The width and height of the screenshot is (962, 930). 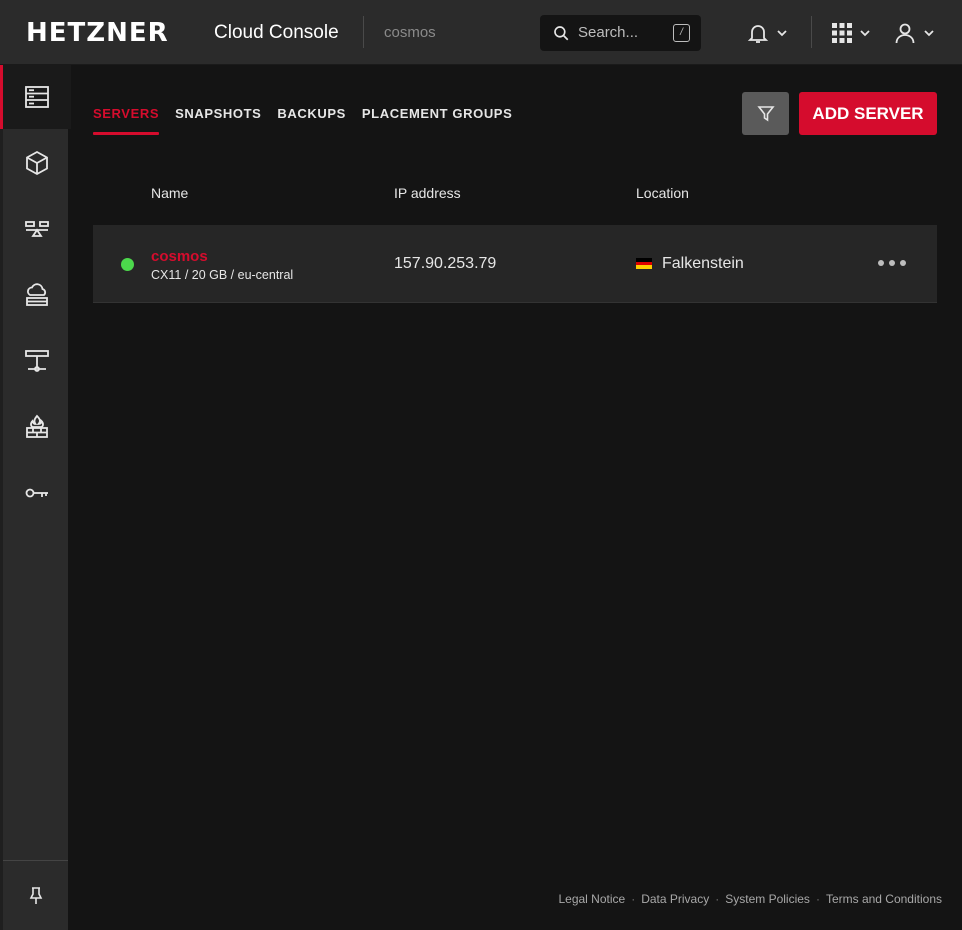 I want to click on sidebar-item-firewalls, so click(x=37, y=427).